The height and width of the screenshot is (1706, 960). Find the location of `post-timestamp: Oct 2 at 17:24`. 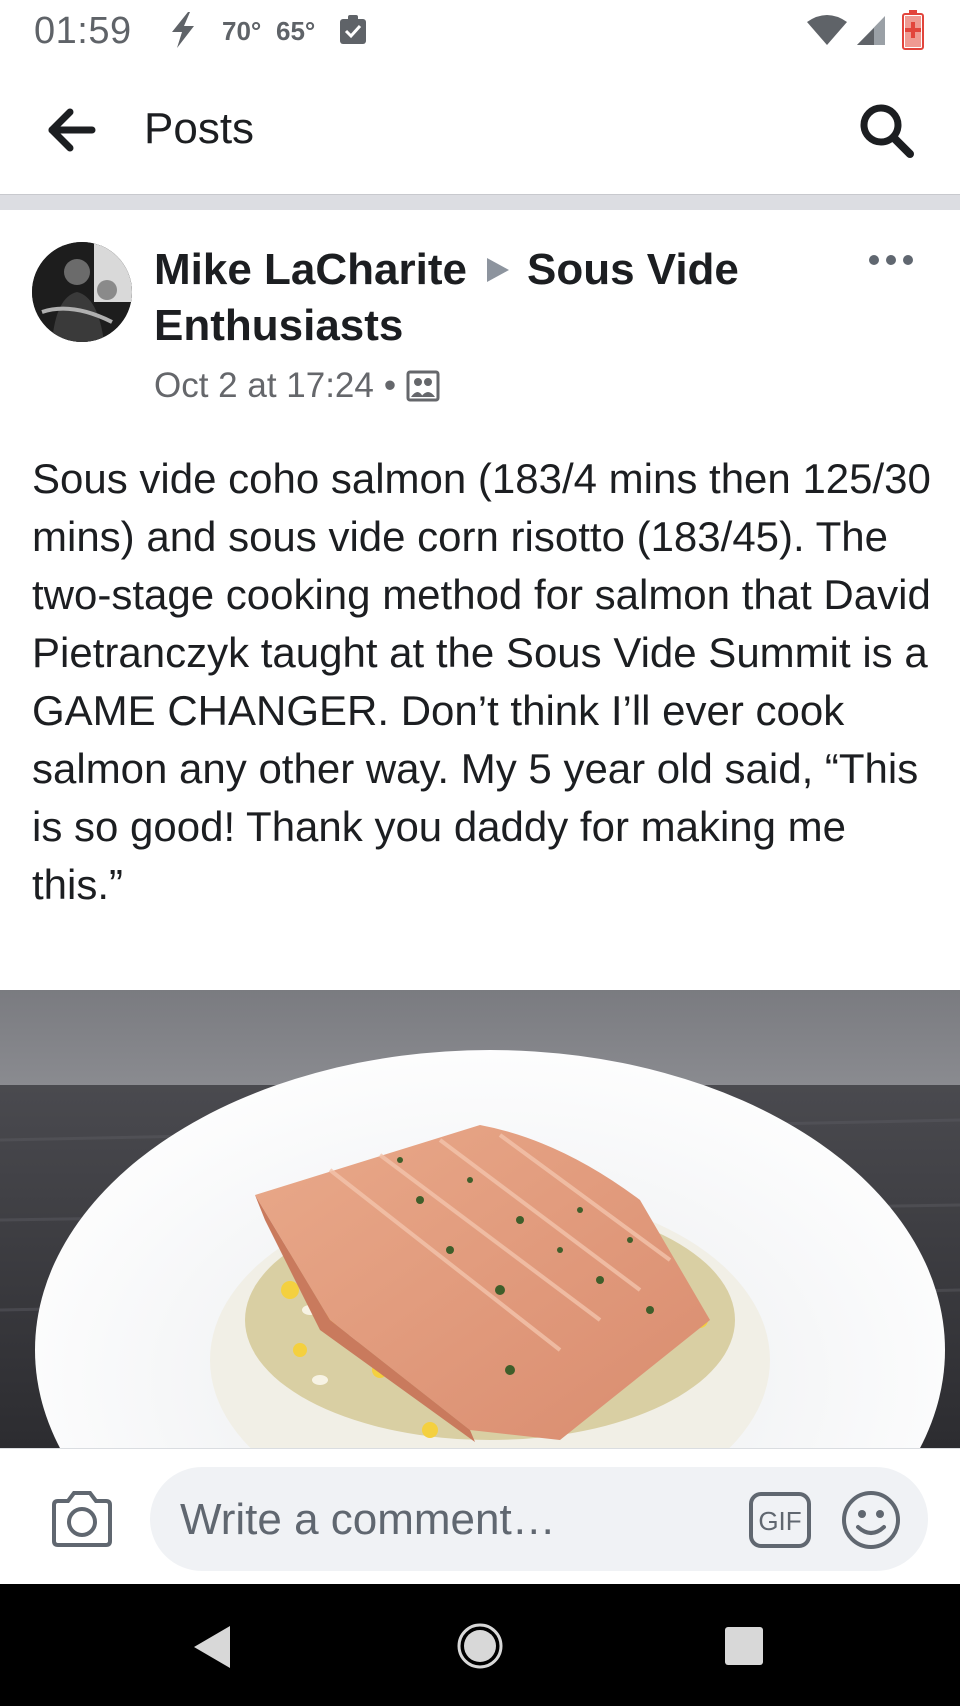

post-timestamp: Oct 2 at 17:24 is located at coordinates (264, 386).